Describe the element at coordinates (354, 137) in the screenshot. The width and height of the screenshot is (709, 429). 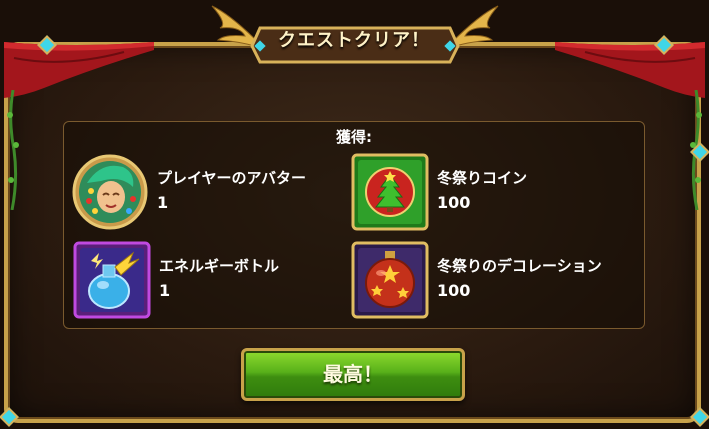
I see `rewards-label: 獲得:` at that location.